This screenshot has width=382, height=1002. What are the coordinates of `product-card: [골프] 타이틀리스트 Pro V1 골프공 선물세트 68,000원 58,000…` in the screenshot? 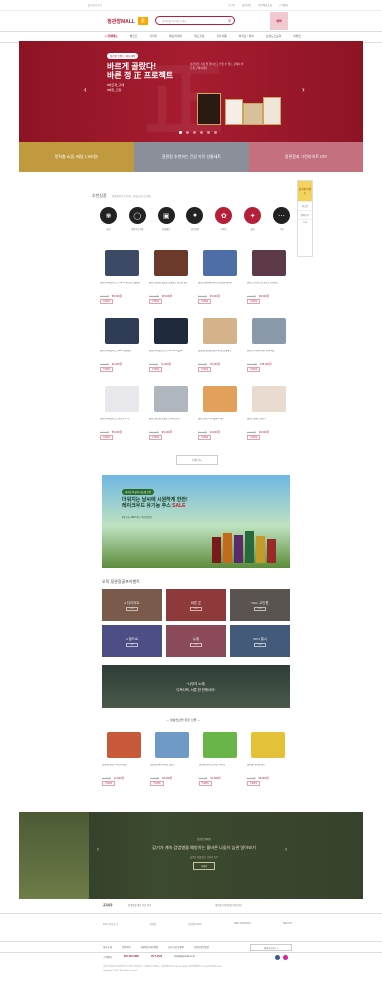 It's located at (121, 276).